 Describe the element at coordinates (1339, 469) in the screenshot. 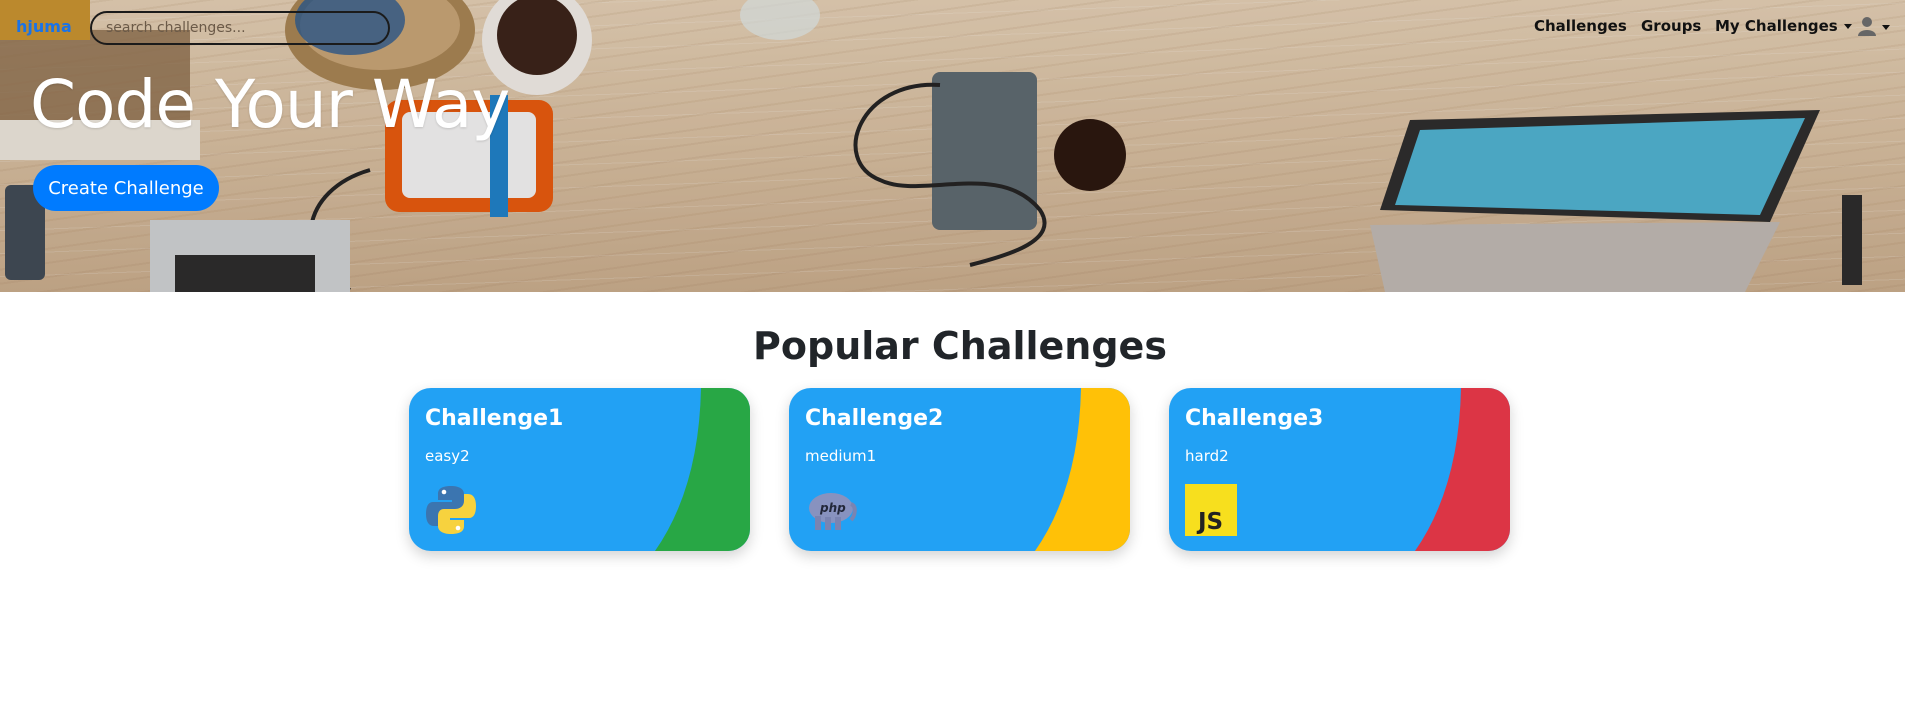

I see `challenge-card: Challenge3 hard2 JS` at that location.